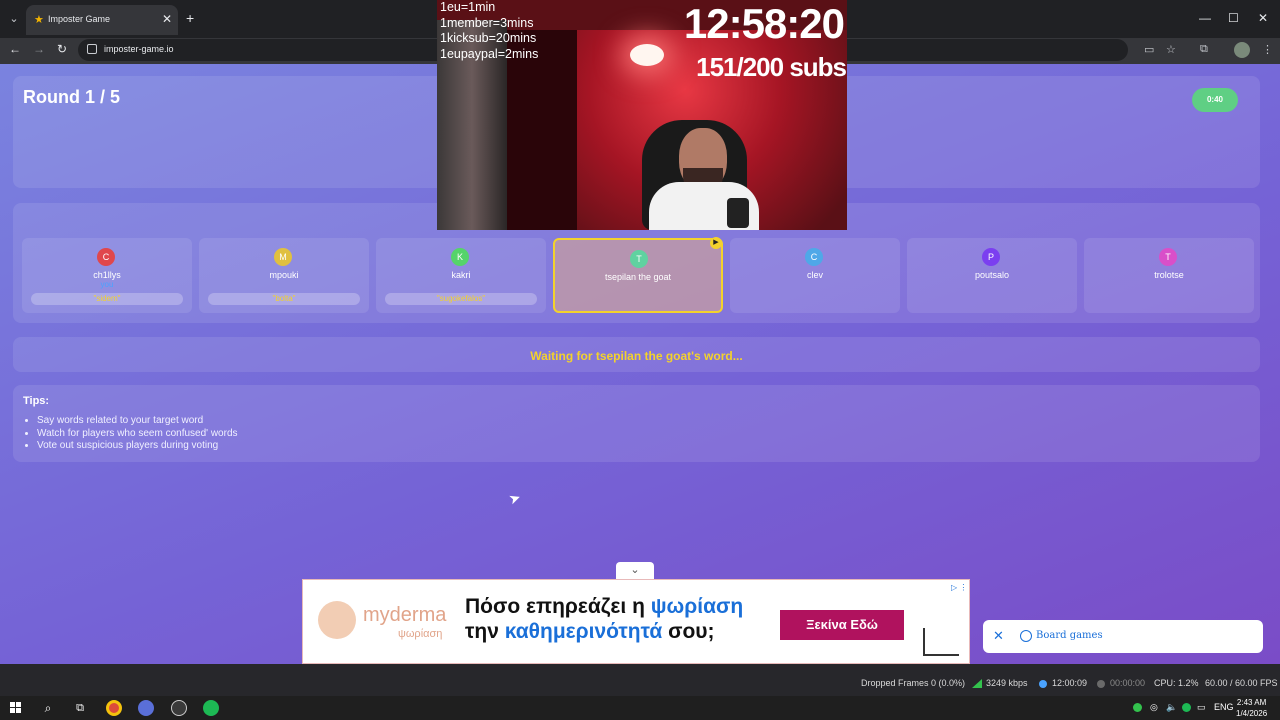  I want to click on ad-choices-icon: ▷ ⋮, so click(959, 587).